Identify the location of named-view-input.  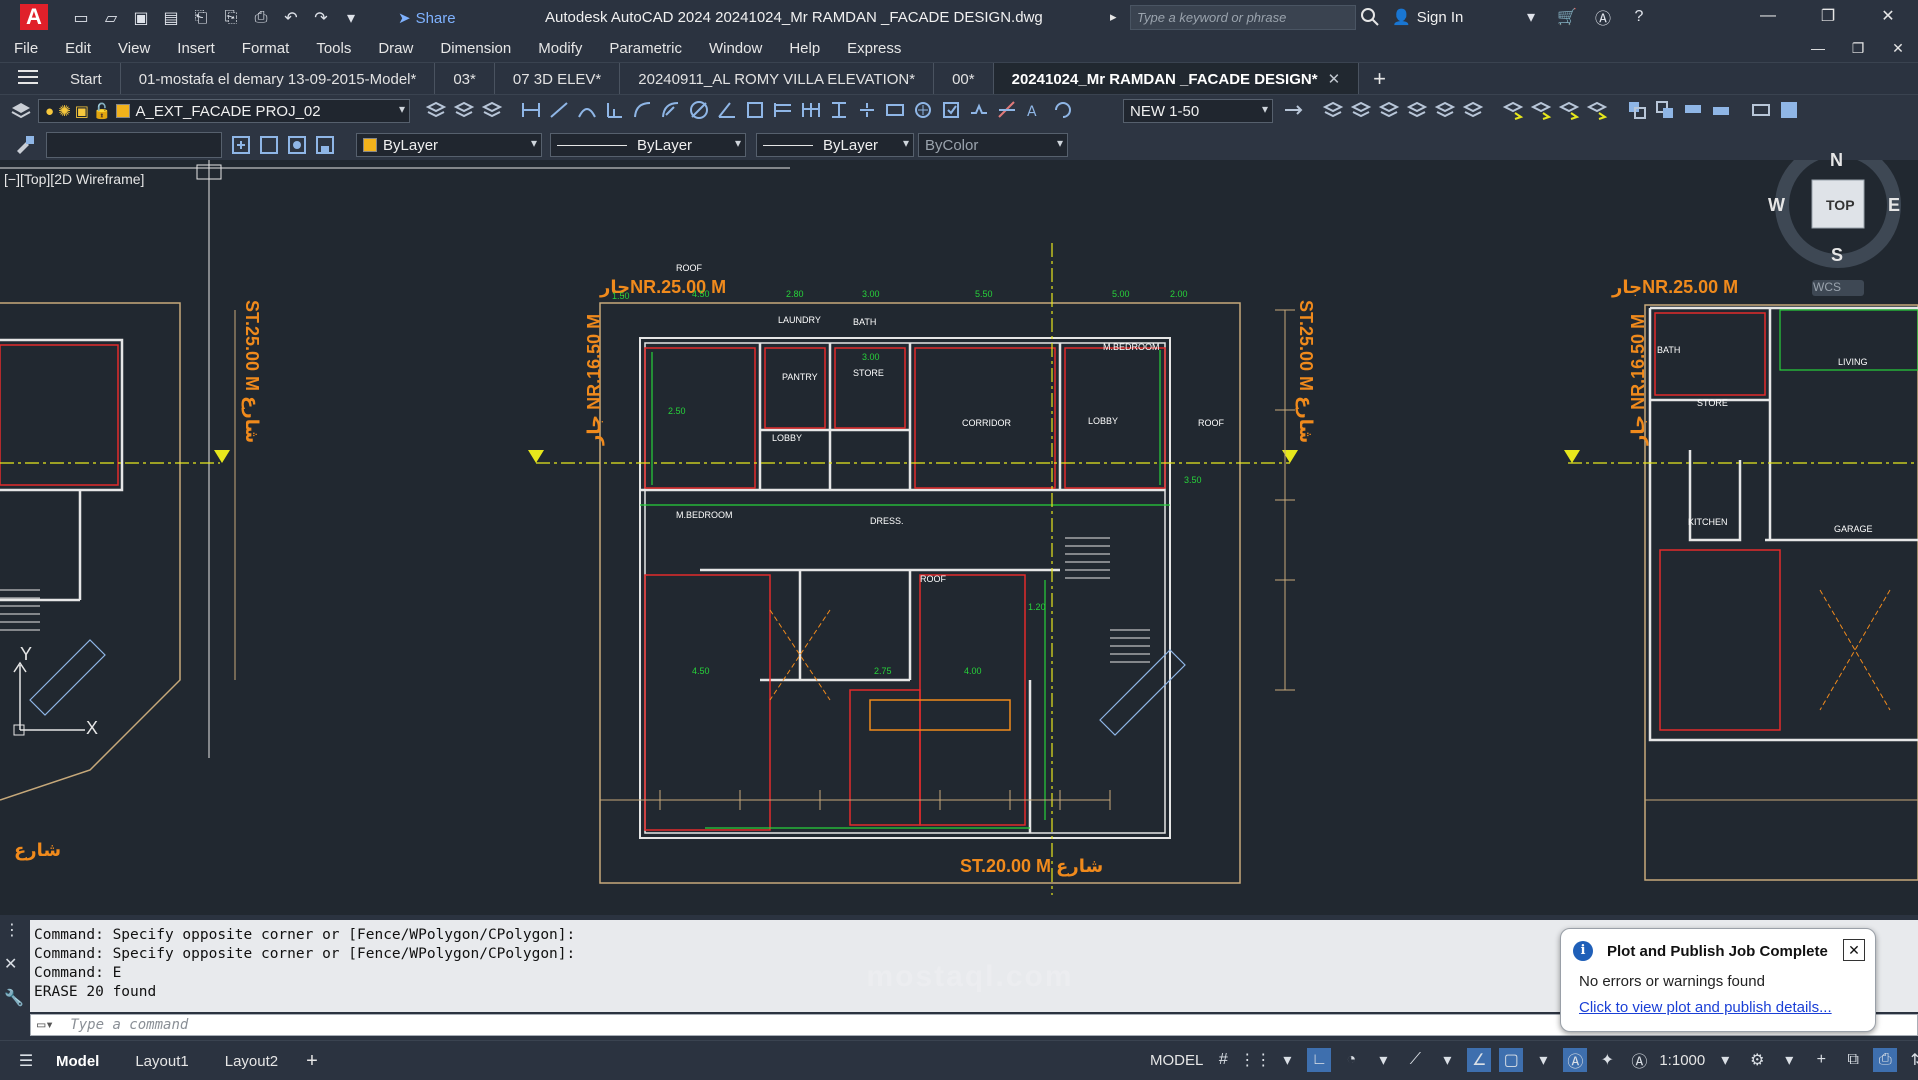
(134, 145).